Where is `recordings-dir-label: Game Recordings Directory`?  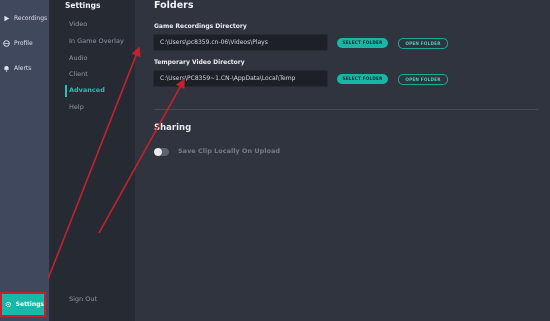 recordings-dir-label: Game Recordings Directory is located at coordinates (200, 26).